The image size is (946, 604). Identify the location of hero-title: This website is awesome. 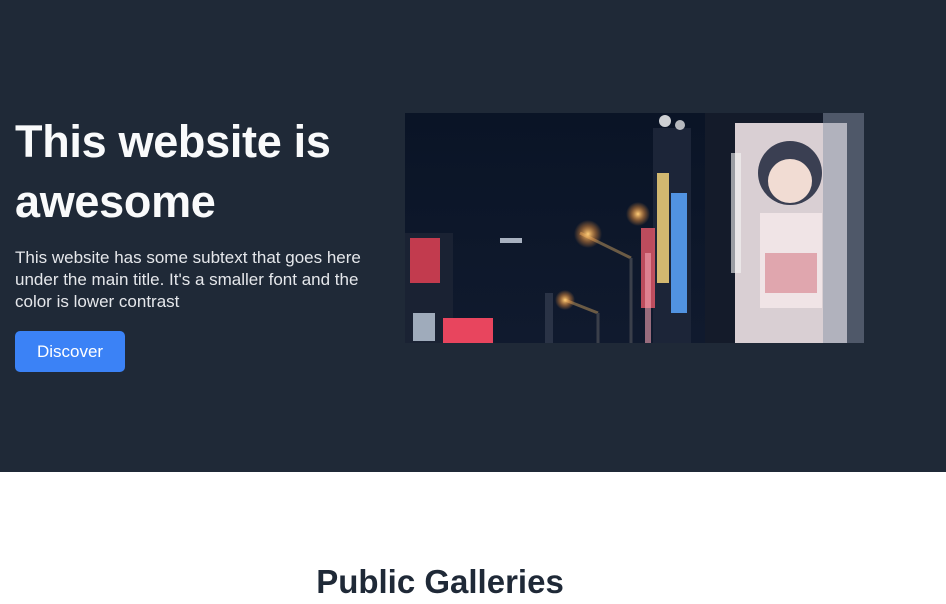
(173, 171).